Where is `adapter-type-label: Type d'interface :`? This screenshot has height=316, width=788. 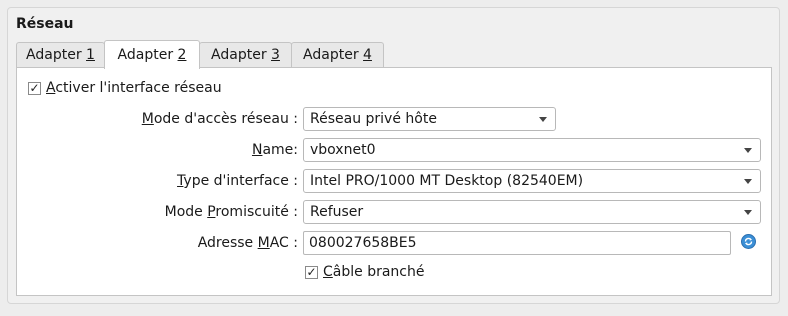
adapter-type-label: Type d'interface : is located at coordinates (237, 181).